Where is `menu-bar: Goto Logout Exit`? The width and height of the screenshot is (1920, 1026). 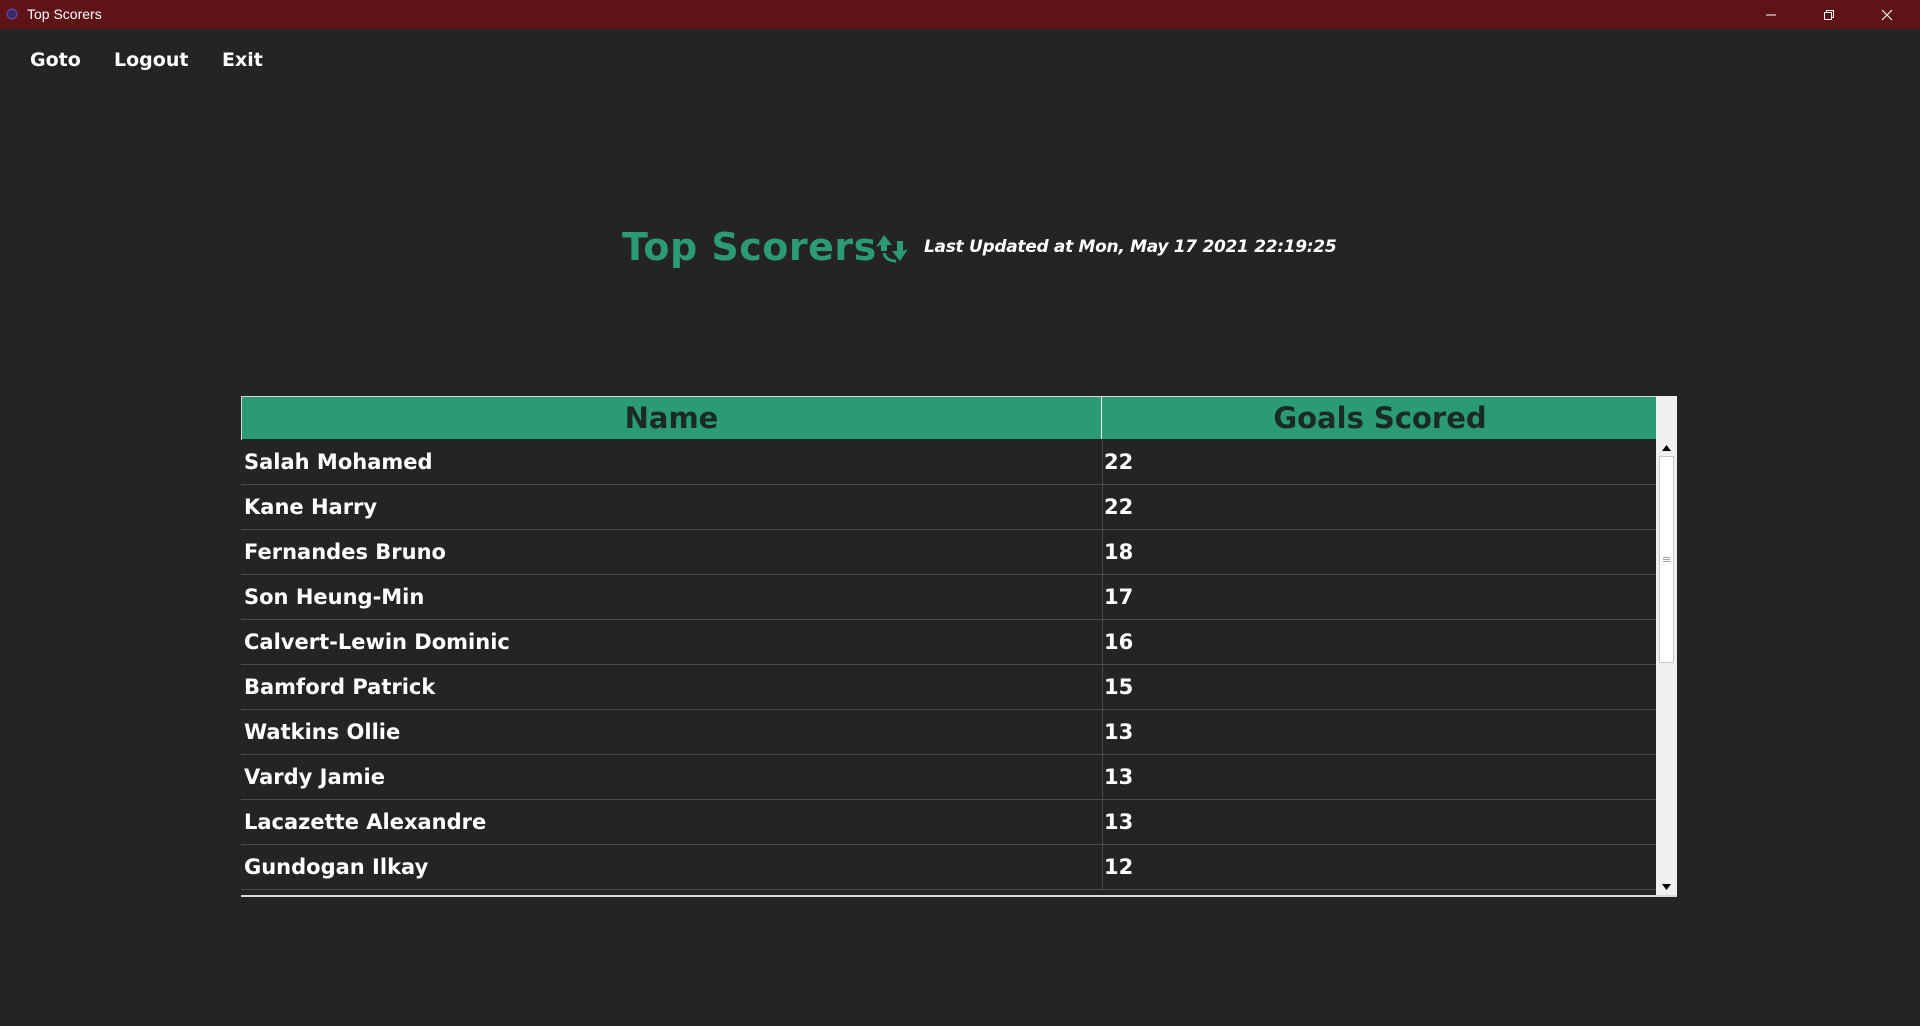
menu-bar: Goto Logout Exit is located at coordinates (960, 60).